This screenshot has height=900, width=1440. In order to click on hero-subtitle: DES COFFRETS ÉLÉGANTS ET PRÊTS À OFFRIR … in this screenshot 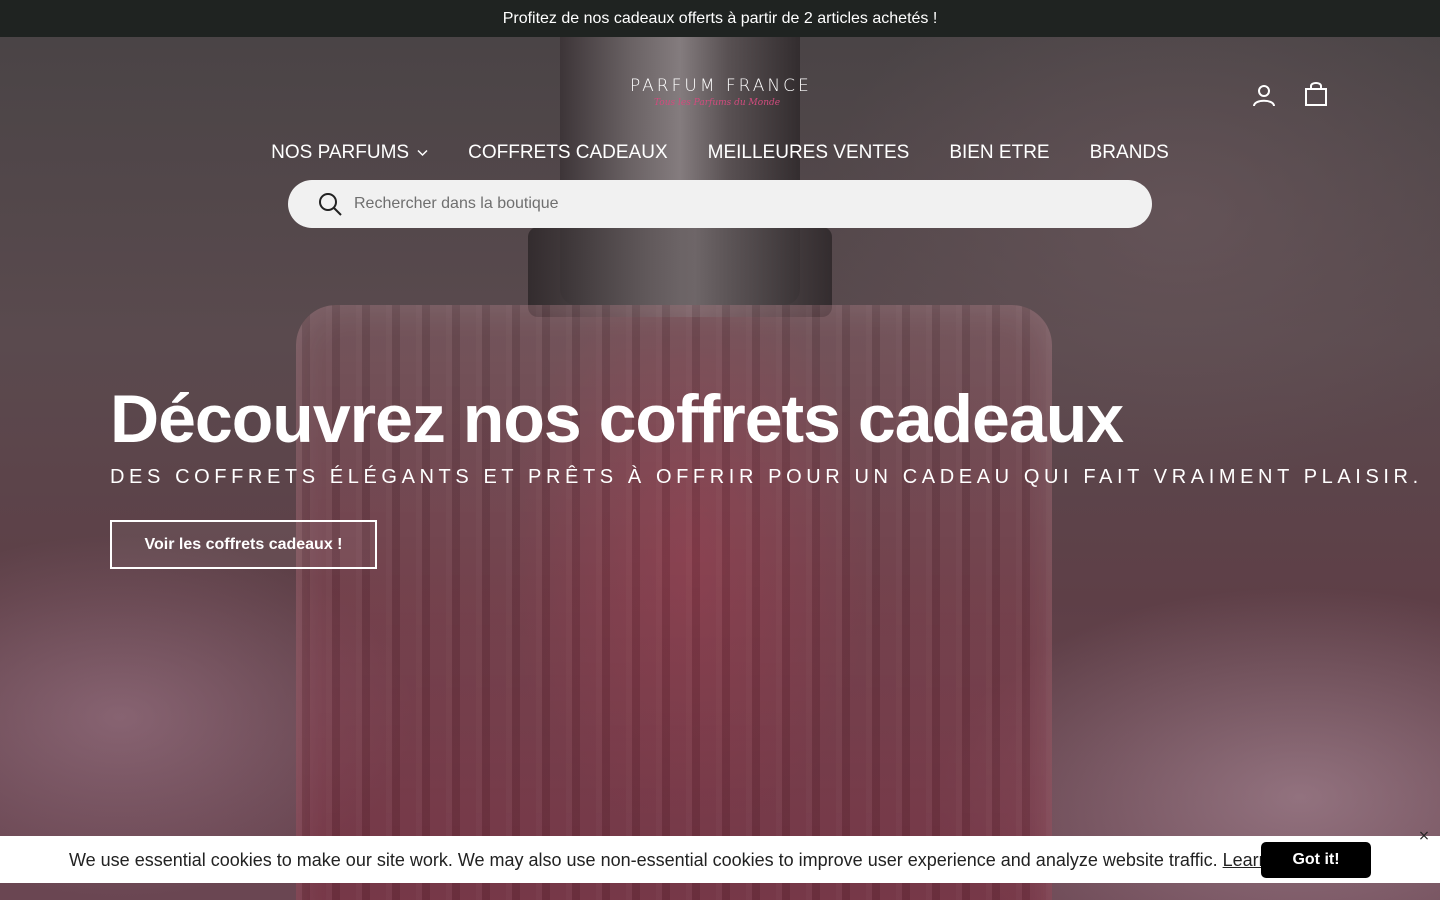, I will do `click(766, 477)`.